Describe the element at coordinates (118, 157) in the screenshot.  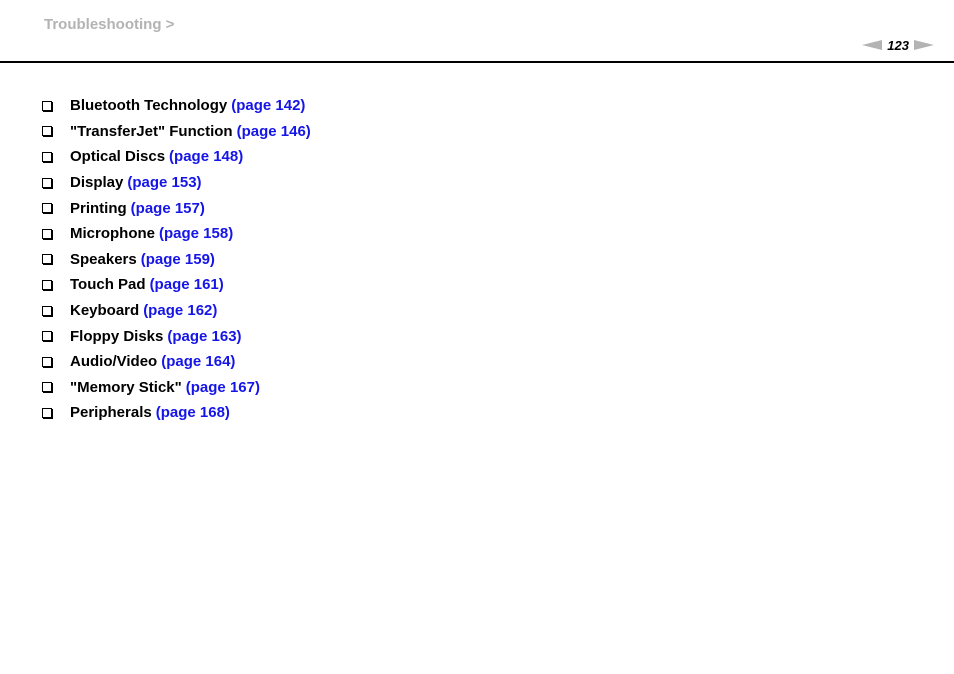
I see `topic-title: Optical Discs` at that location.